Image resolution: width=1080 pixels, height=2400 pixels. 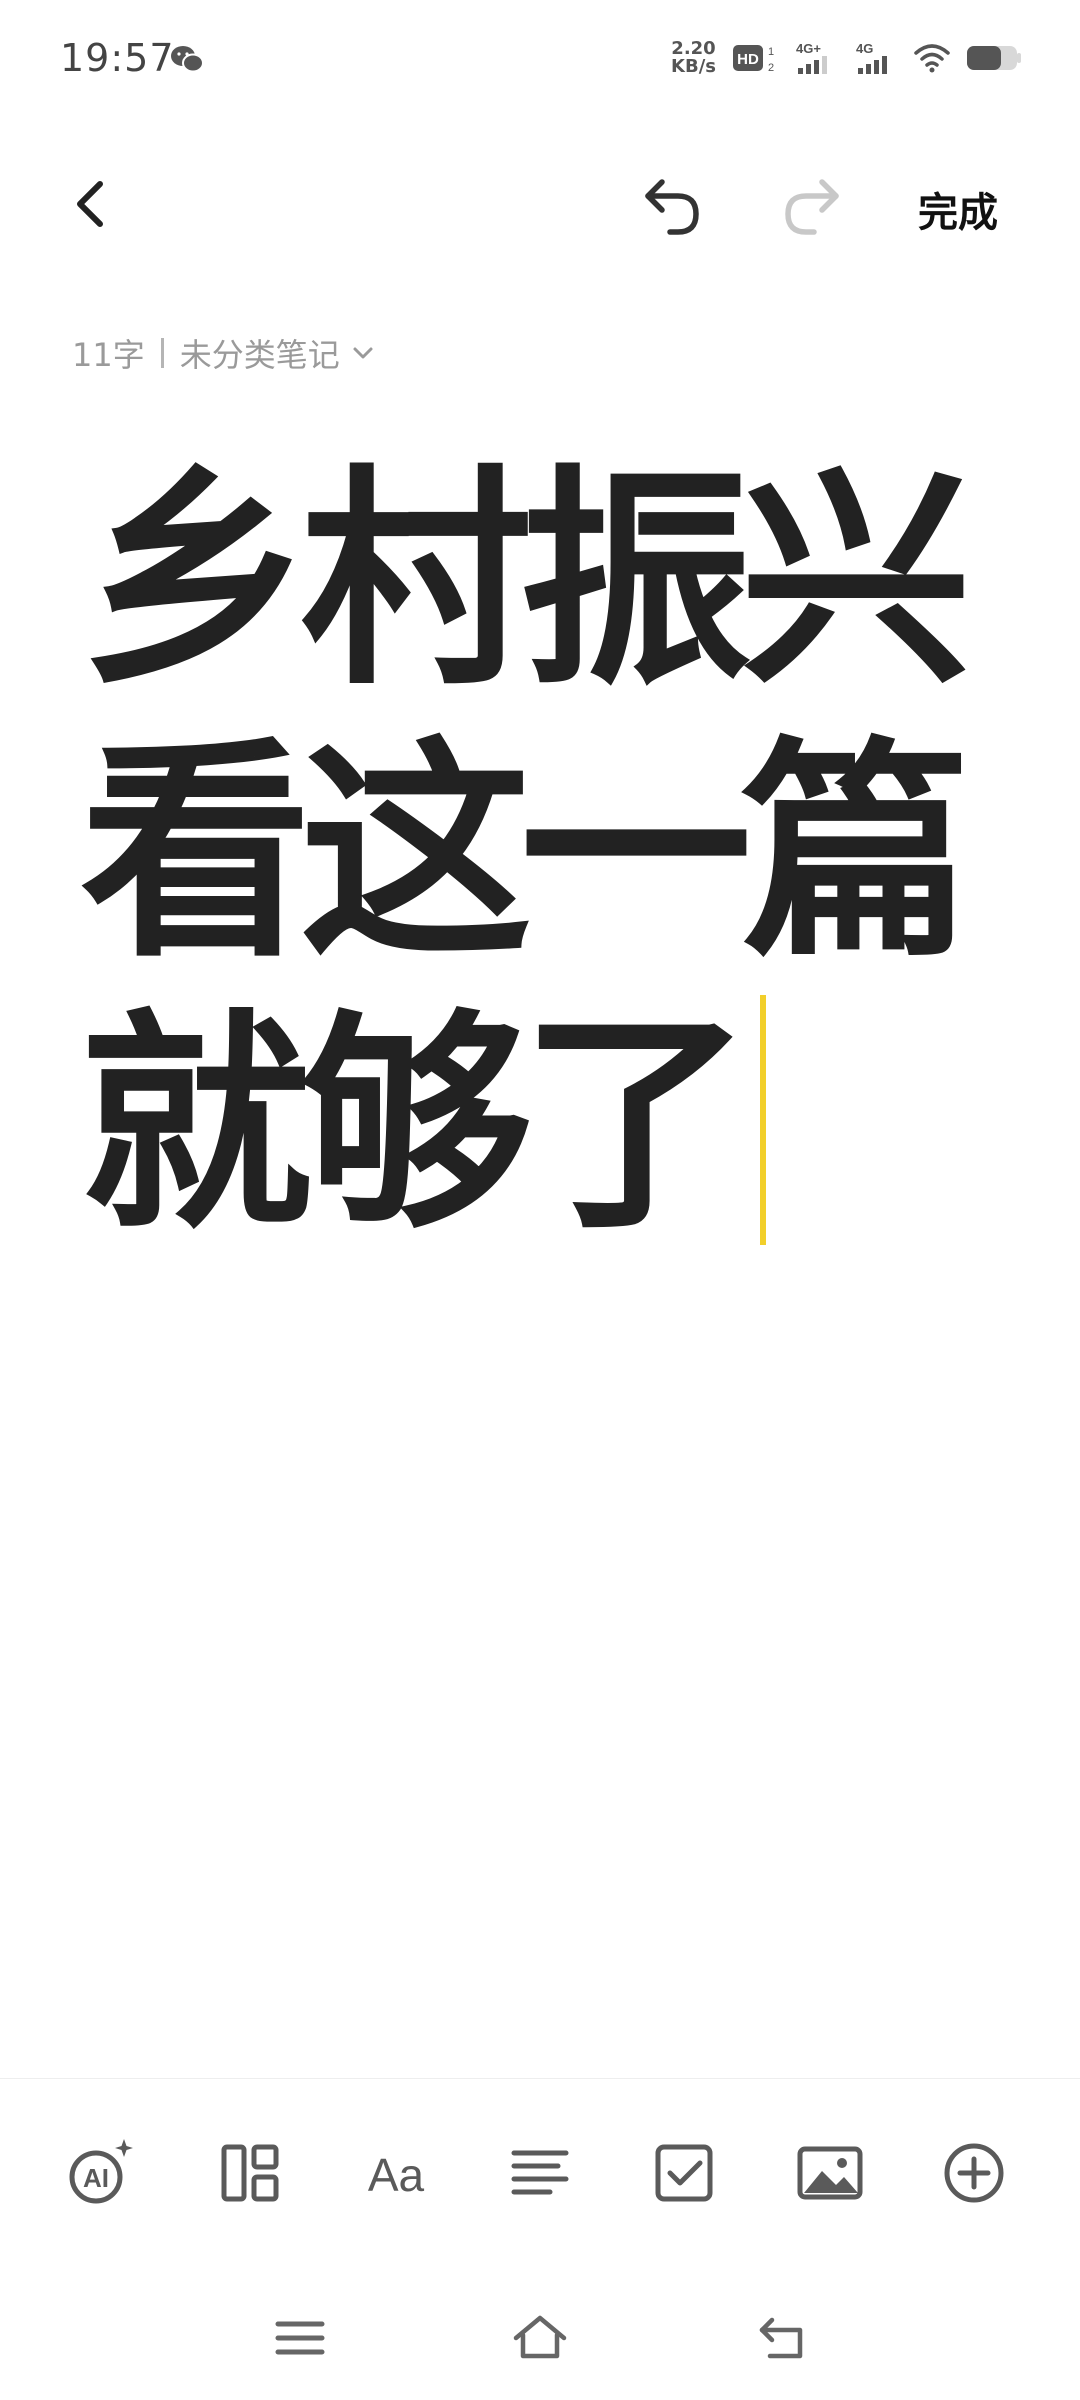 I want to click on svg-text: HD, so click(x=748, y=59).